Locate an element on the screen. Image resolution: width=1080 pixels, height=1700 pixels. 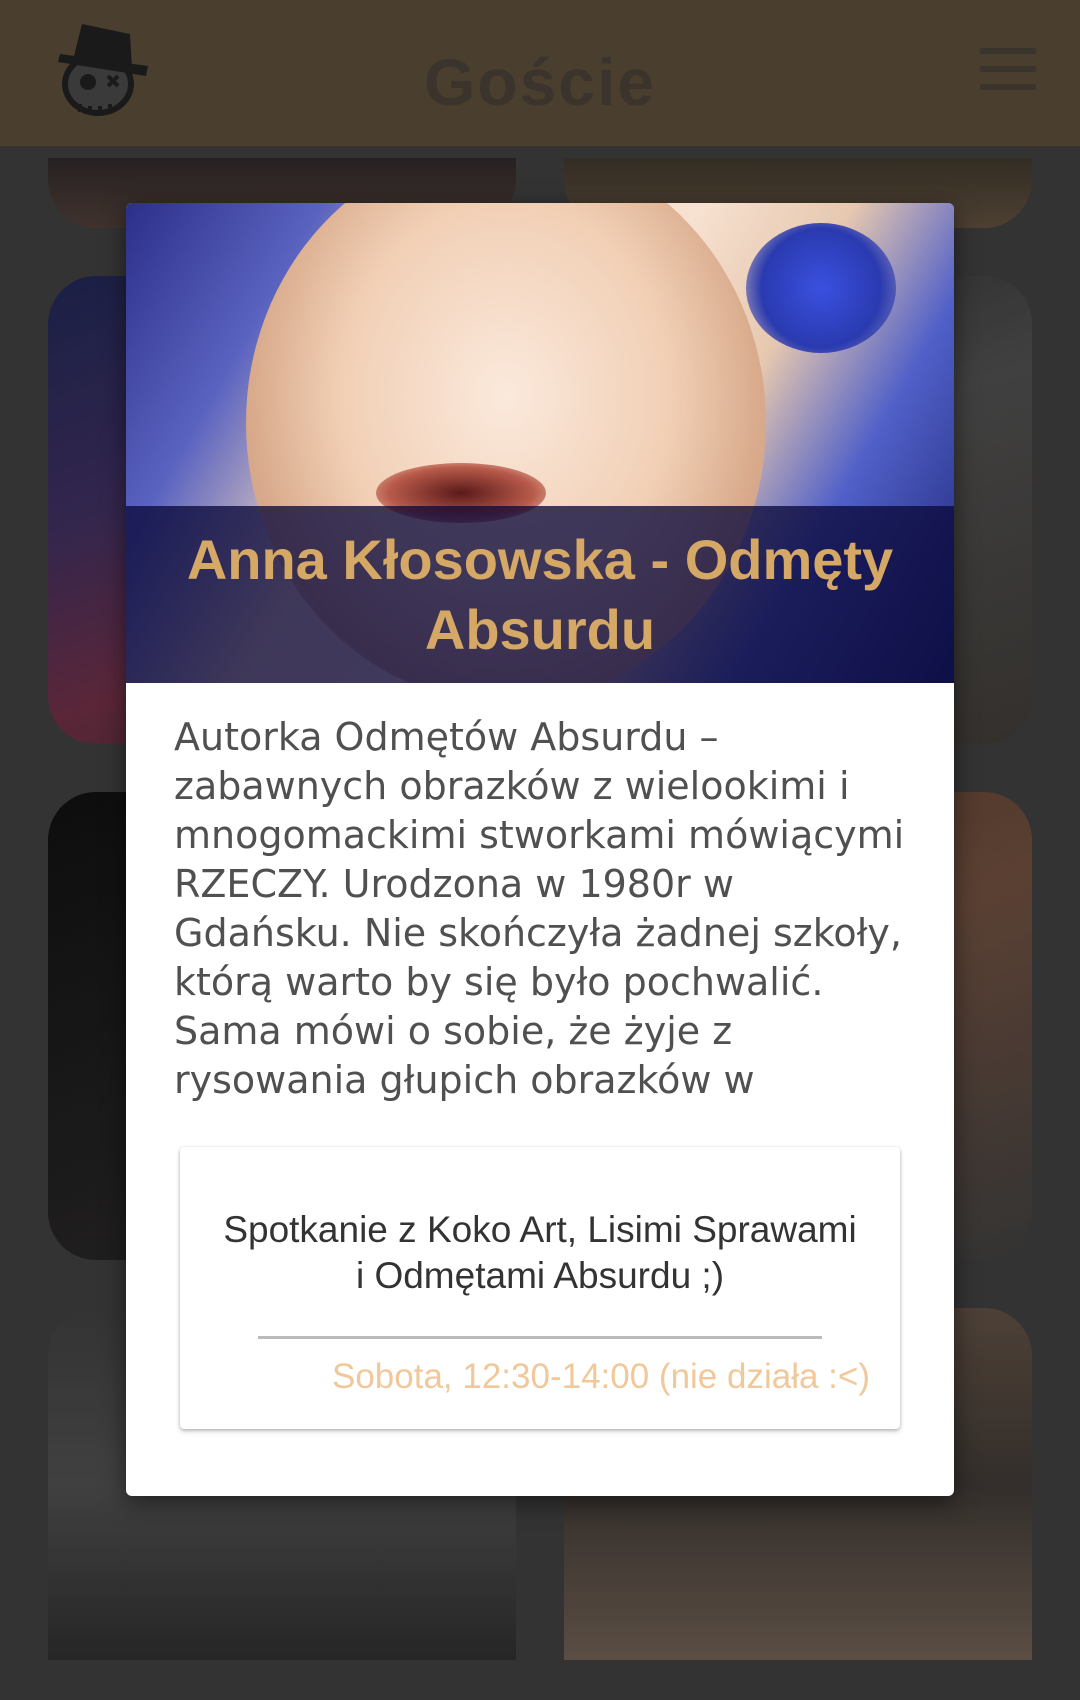
app-bar: Goście is located at coordinates (540, 73).